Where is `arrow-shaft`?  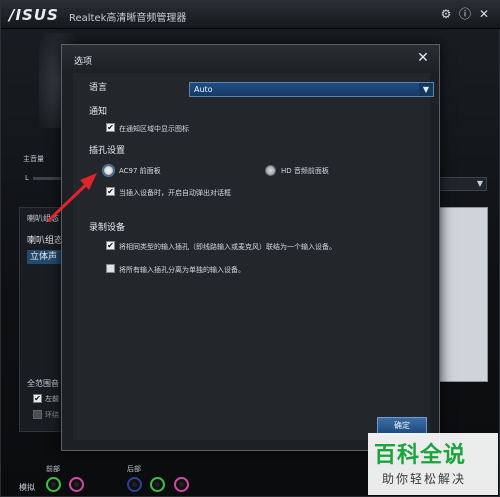
arrow-shaft is located at coordinates (69, 200).